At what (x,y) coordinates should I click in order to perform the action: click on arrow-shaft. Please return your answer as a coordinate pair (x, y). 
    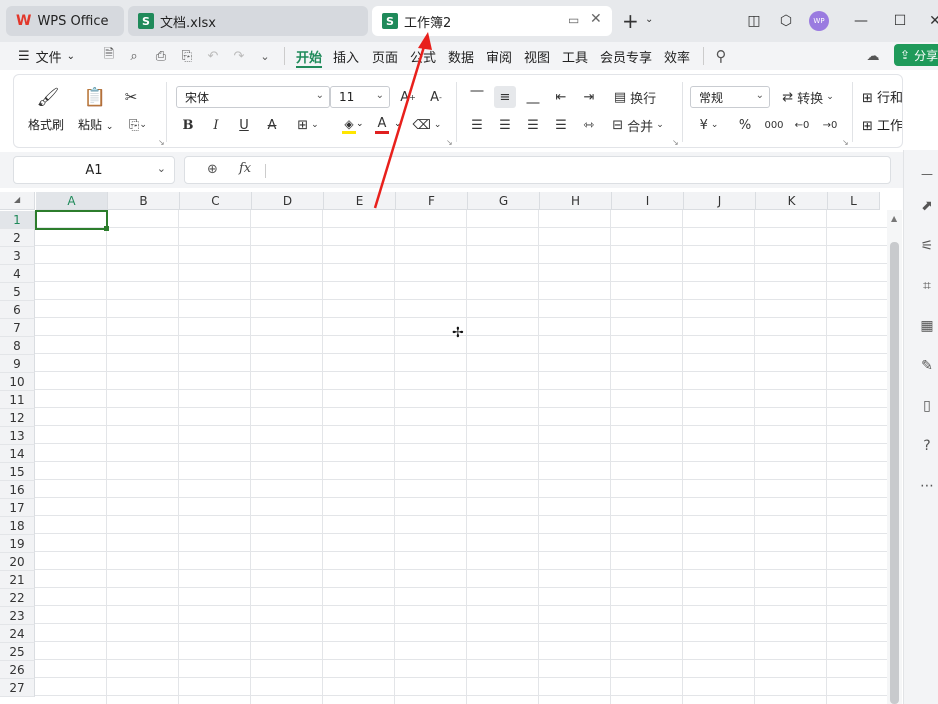
    Looking at the image, I should click on (400, 124).